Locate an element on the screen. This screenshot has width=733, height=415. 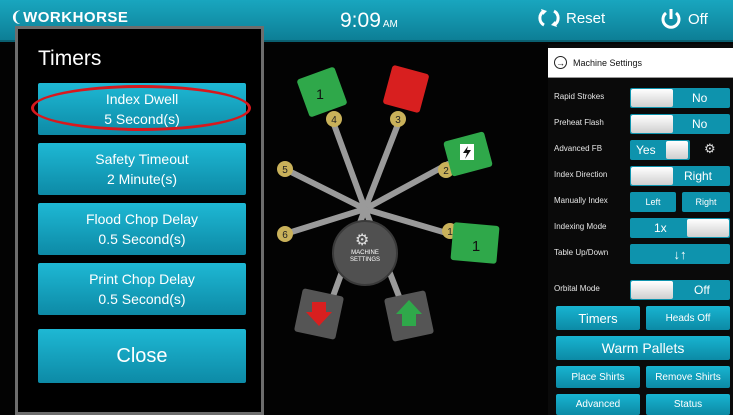
highlight-oval is located at coordinates (141, 108).